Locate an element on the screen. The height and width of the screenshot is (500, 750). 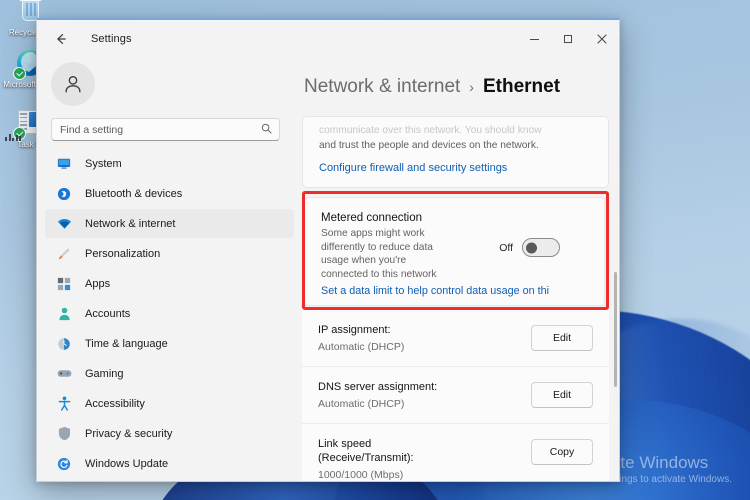
back-arrow-icon is located at coordinates (61, 39).